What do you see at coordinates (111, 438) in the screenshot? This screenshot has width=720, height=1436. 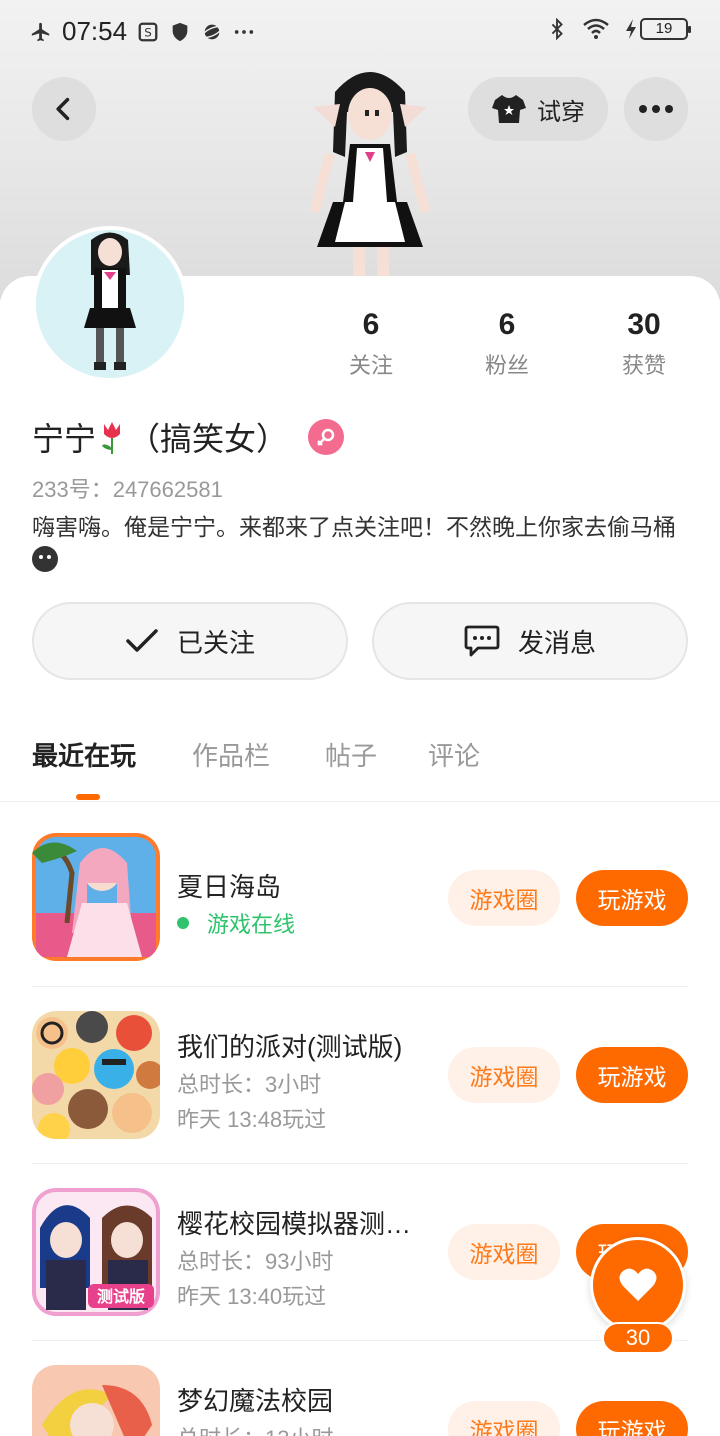 I see `tulip-icon` at bounding box center [111, 438].